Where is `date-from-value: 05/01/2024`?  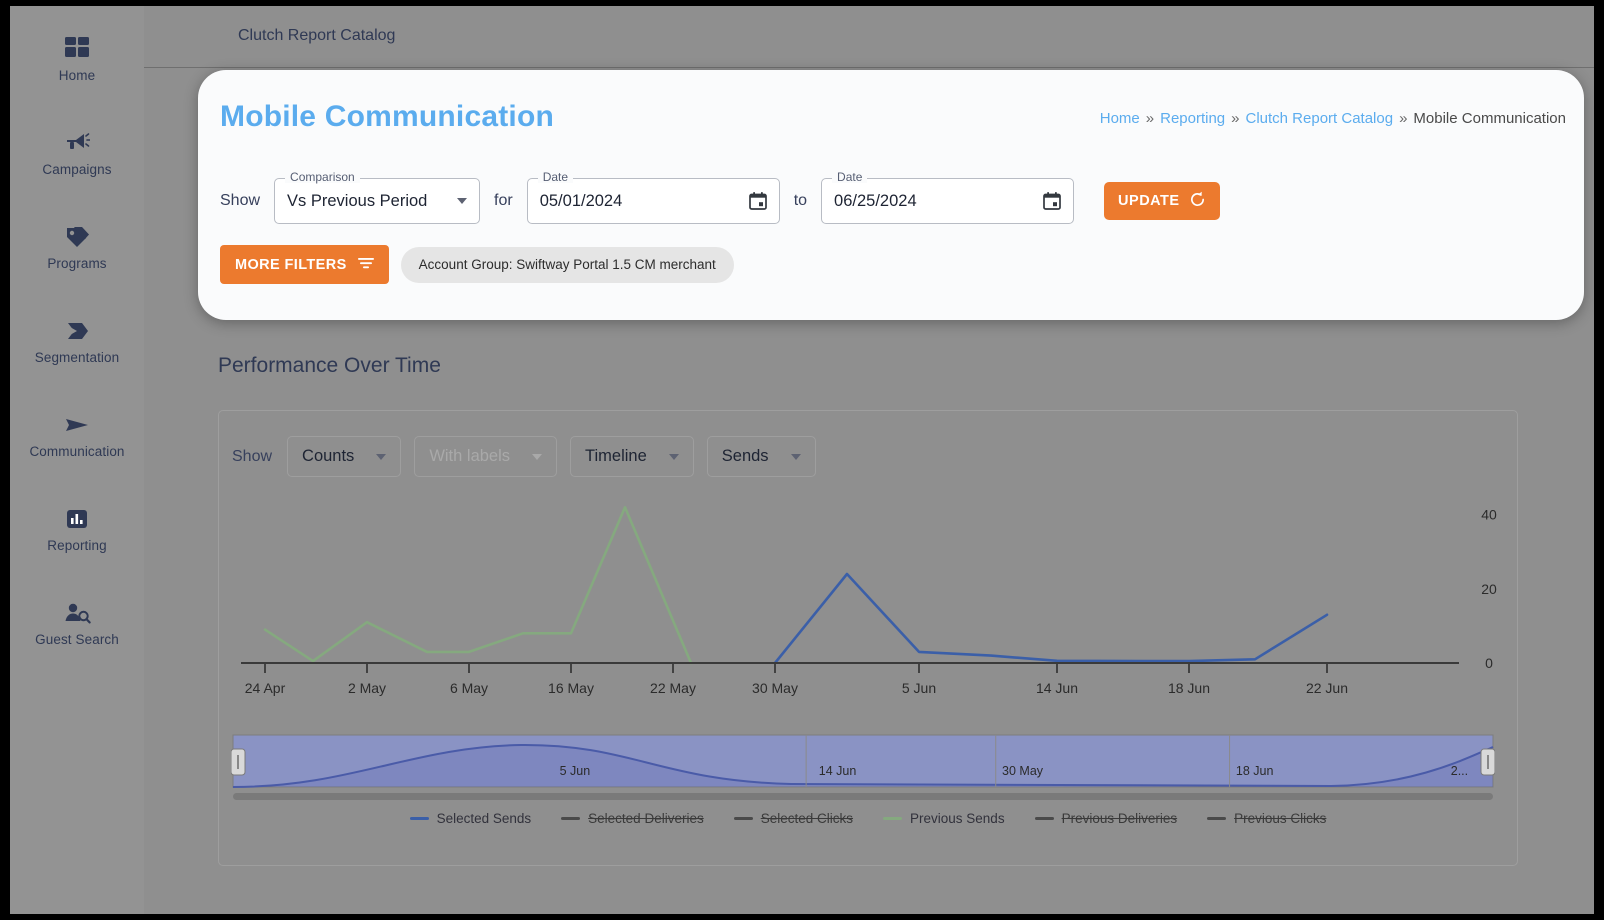
date-from-value: 05/01/2024 is located at coordinates (581, 200).